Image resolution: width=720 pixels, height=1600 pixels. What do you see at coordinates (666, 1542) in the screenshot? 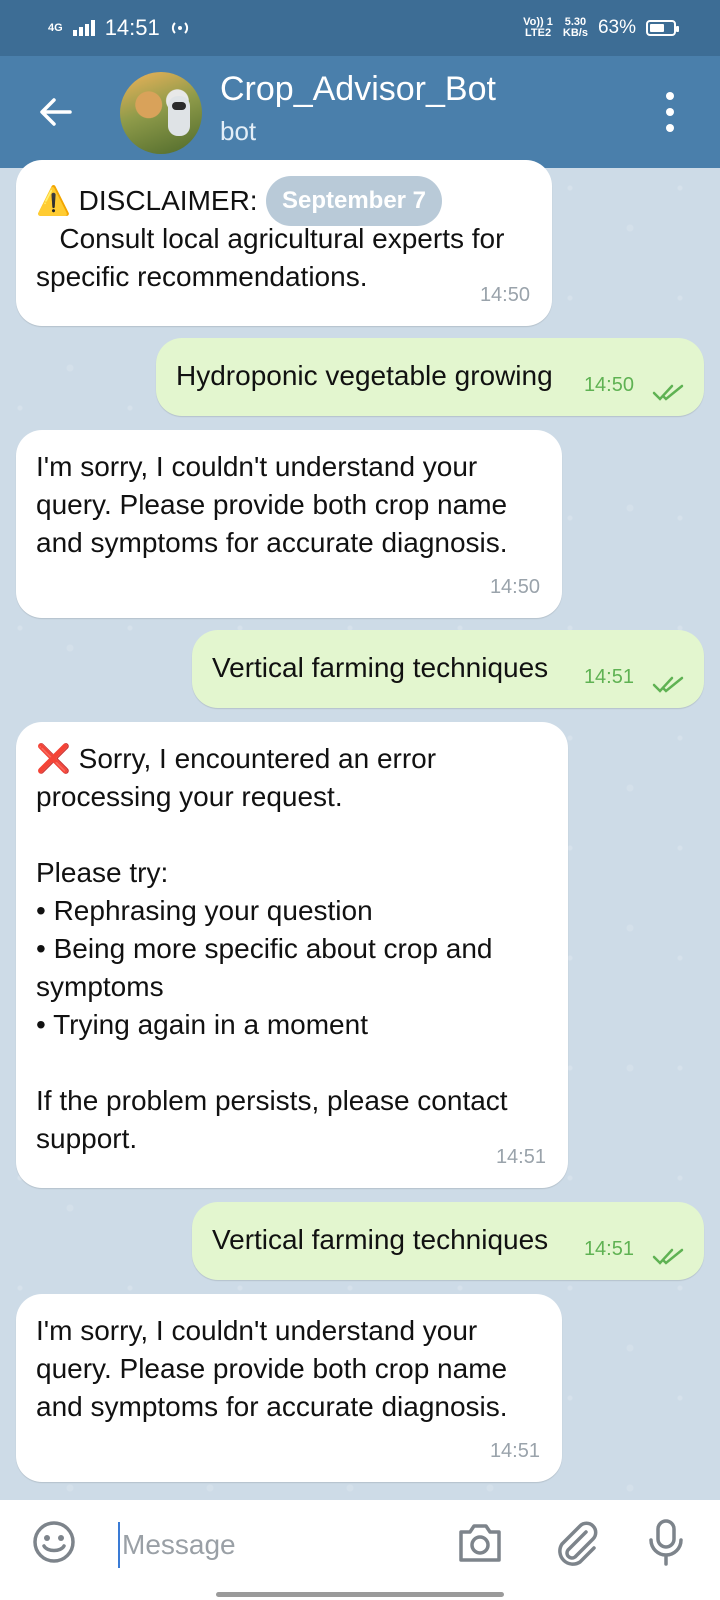
I see `microphone-icon` at bounding box center [666, 1542].